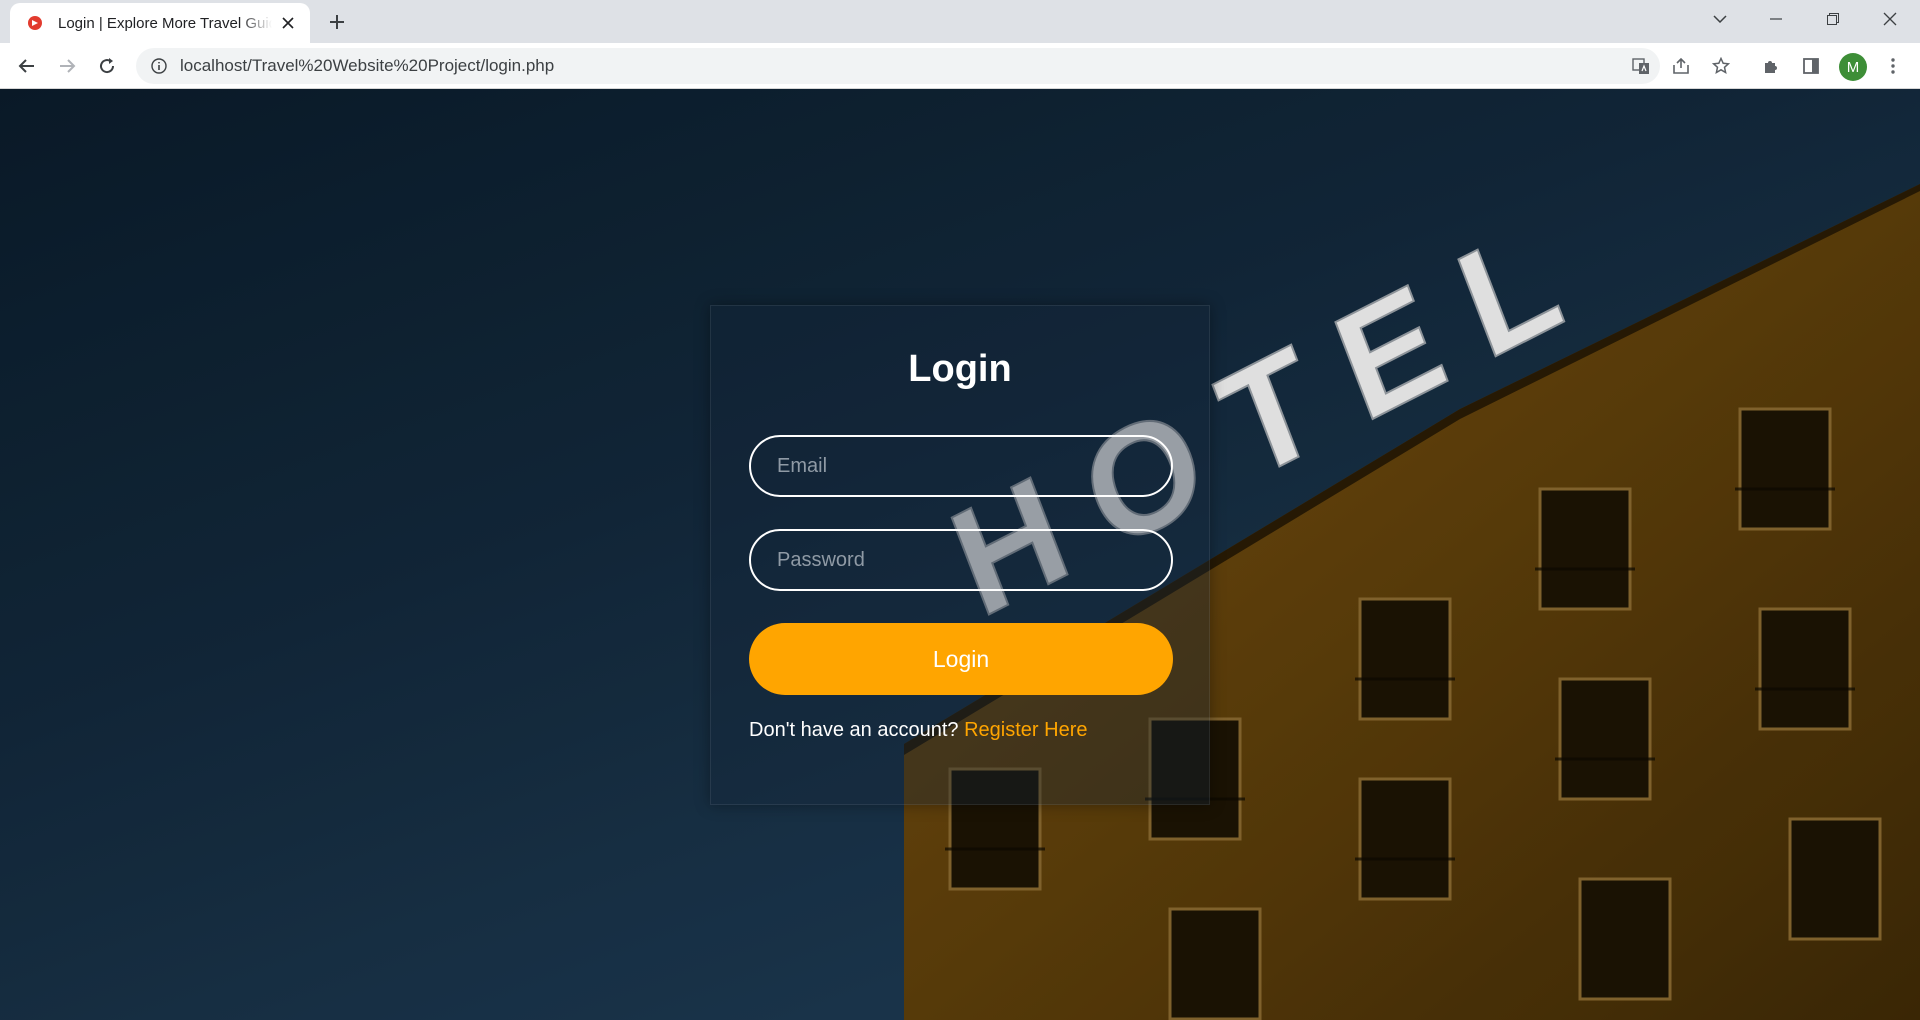 The height and width of the screenshot is (1020, 1920). What do you see at coordinates (165, 23) in the screenshot?
I see `tab-title: Login | Explore More Travel Guide` at bounding box center [165, 23].